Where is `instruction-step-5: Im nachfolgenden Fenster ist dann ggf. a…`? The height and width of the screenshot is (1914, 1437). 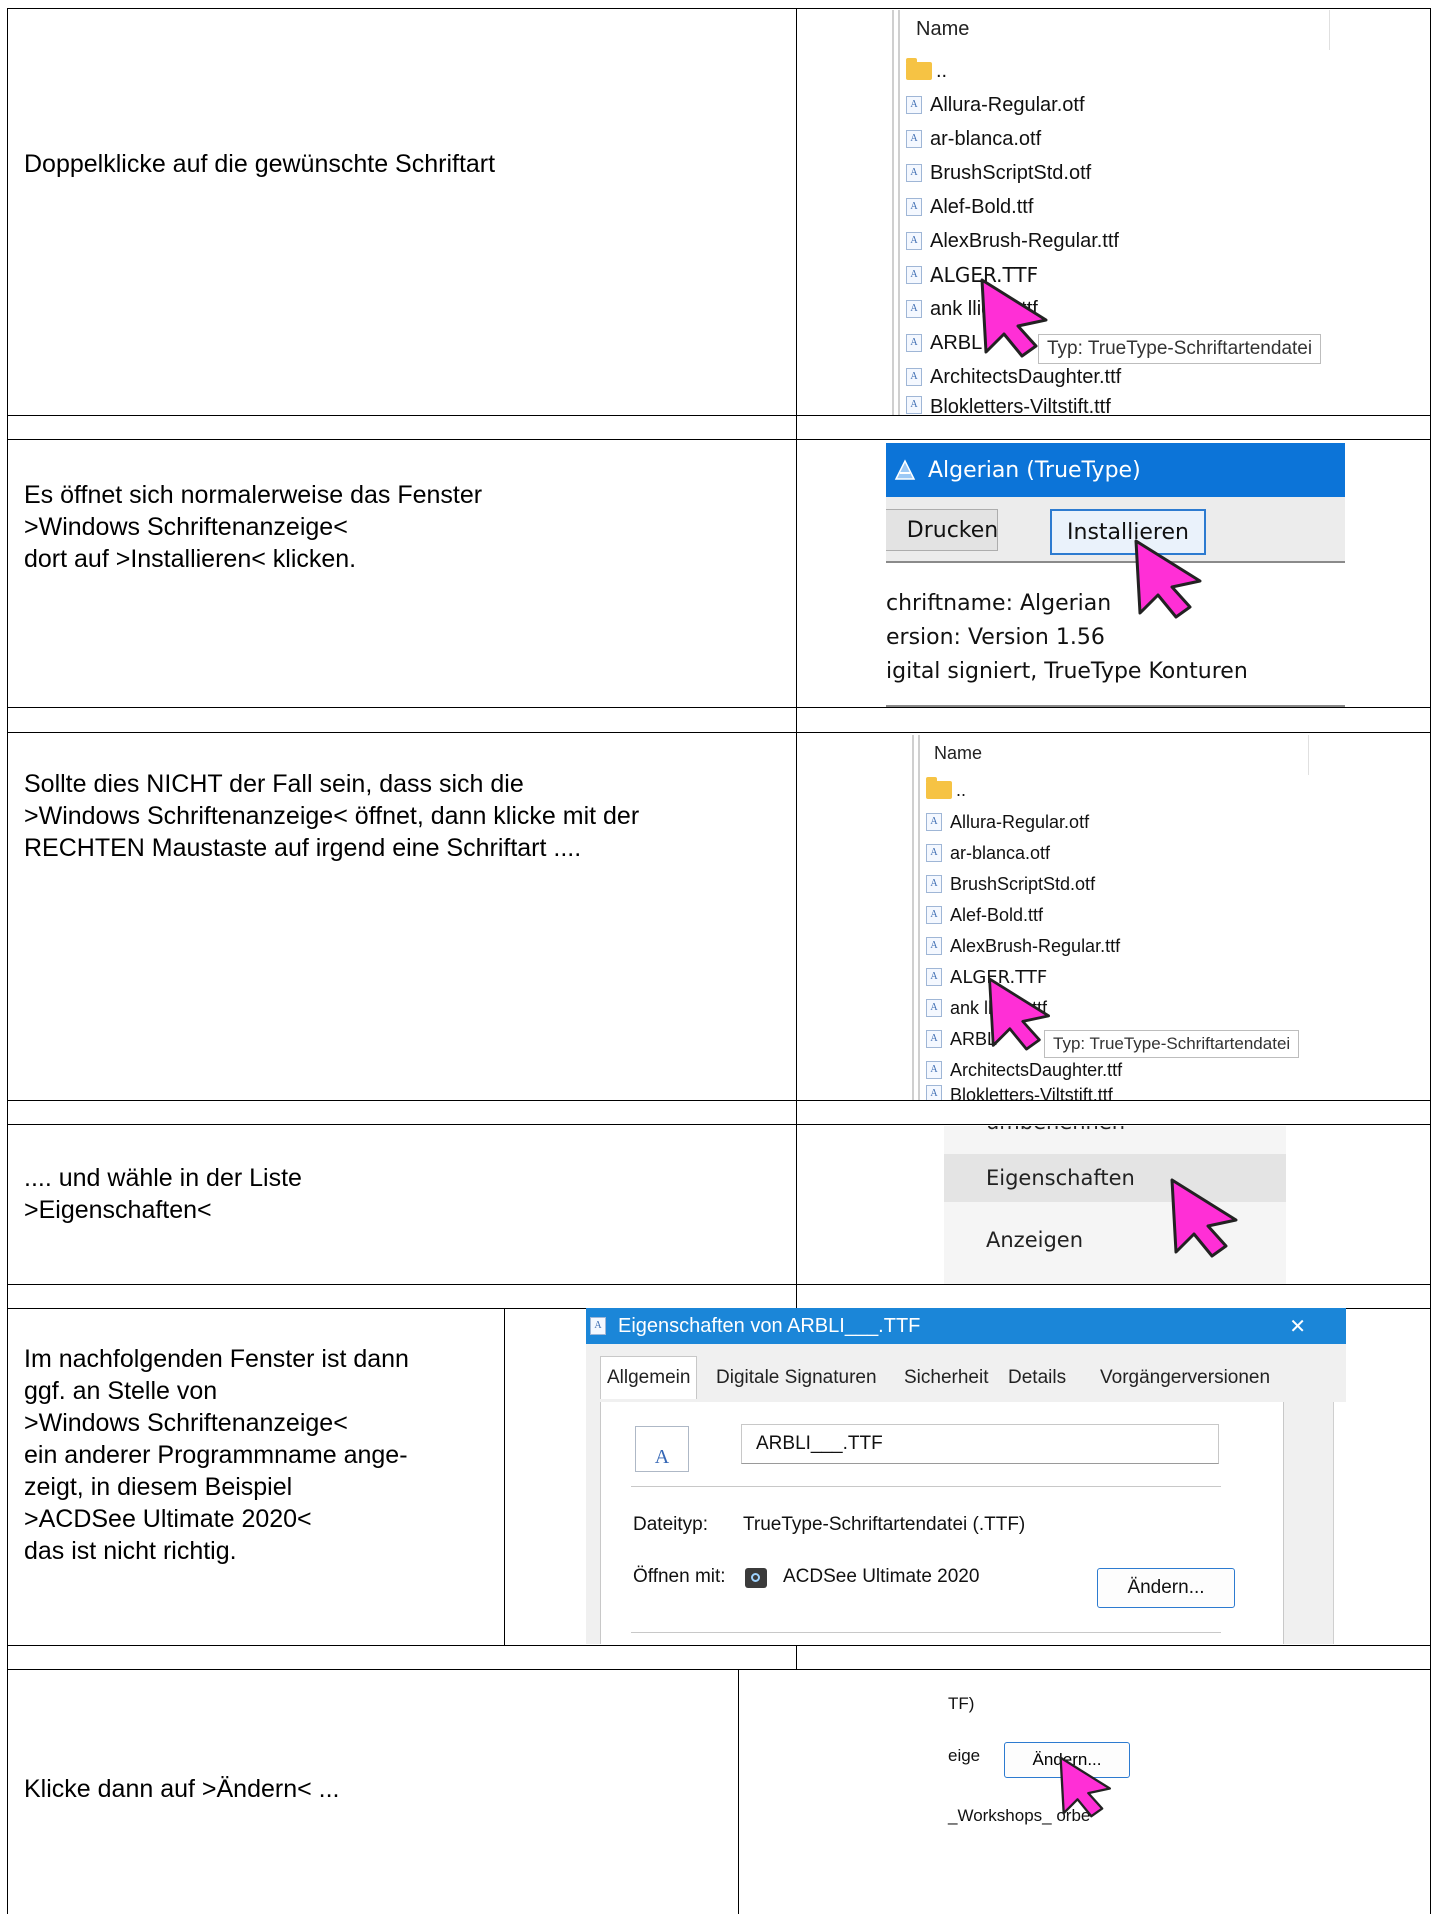
instruction-step-5: Im nachfolgenden Fenster ist dann ggf. a… is located at coordinates (216, 1455).